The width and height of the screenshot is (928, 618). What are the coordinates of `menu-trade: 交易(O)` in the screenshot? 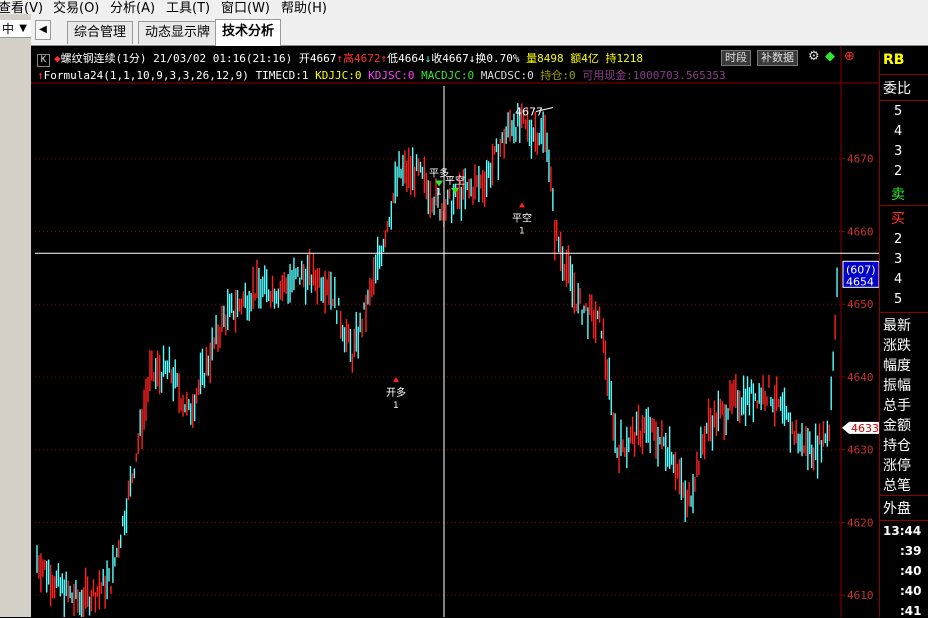 It's located at (76, 7).